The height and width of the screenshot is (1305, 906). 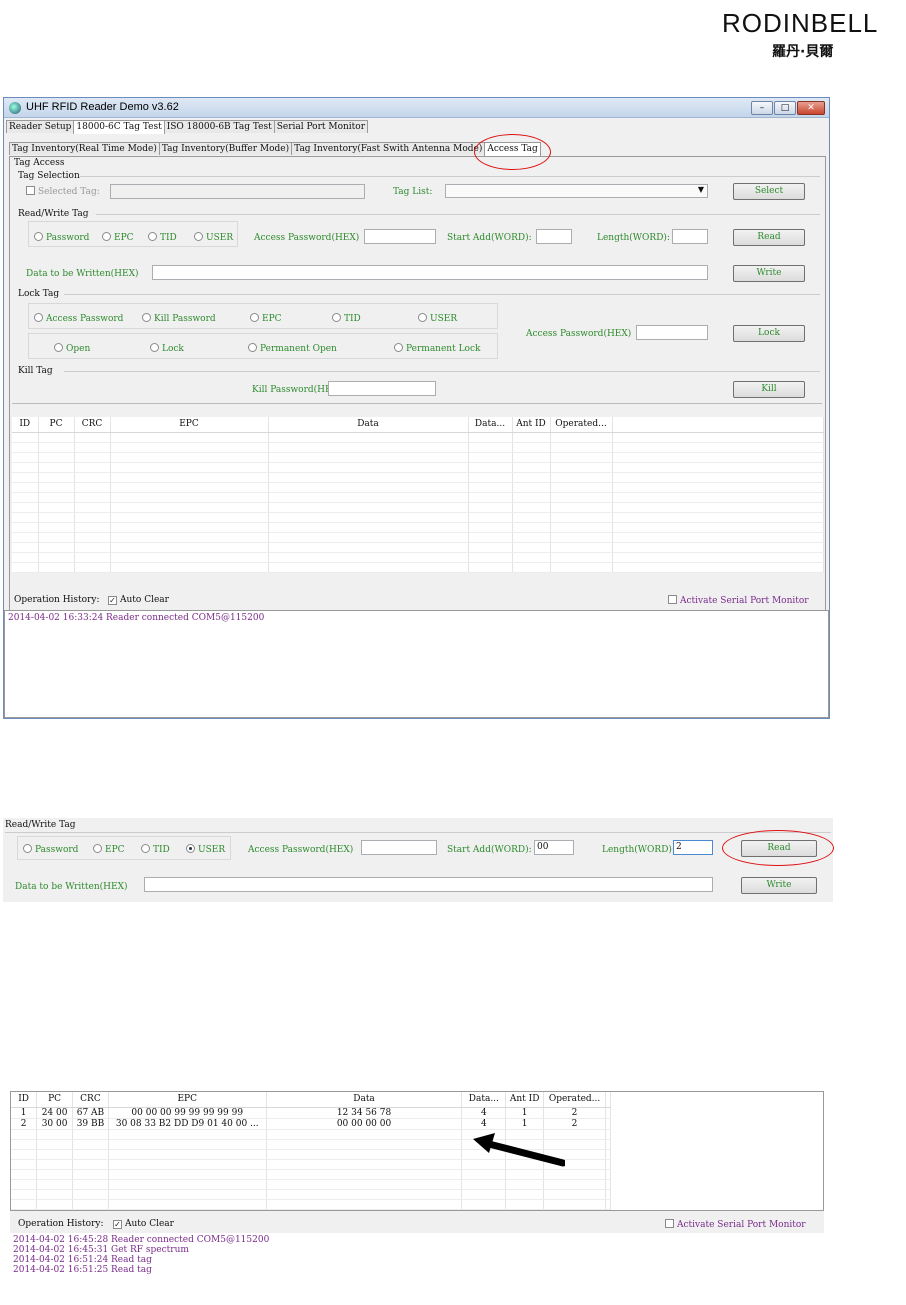 I want to click on tab-iso-18000-6b: ISO 18000-6B Tag Test, so click(x=219, y=126).